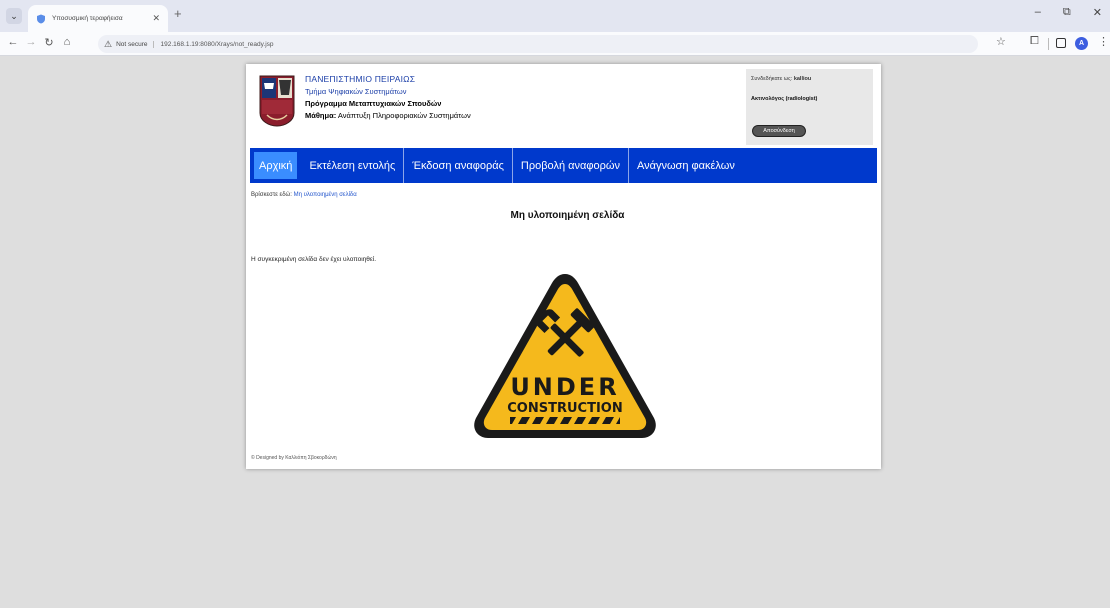  What do you see at coordinates (555, 16) in the screenshot?
I see `browser-tabstrip: ⌄ Υποσυσμική τεραφήεισα ✕ + – ⧉ ✕` at bounding box center [555, 16].